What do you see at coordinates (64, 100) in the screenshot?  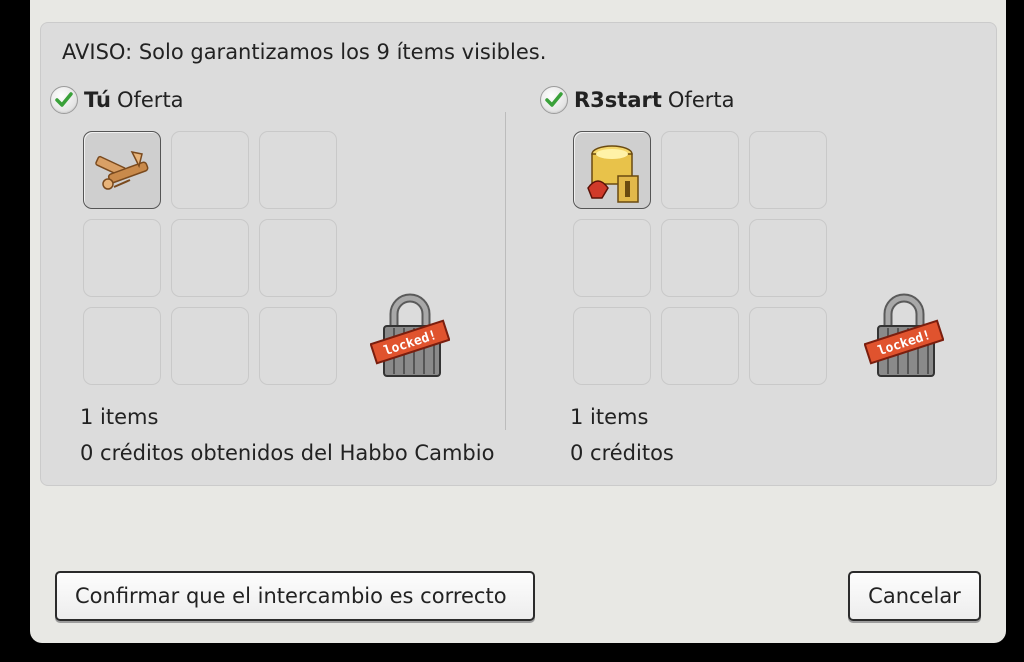 I see `my-offer-accepted-check-icon` at bounding box center [64, 100].